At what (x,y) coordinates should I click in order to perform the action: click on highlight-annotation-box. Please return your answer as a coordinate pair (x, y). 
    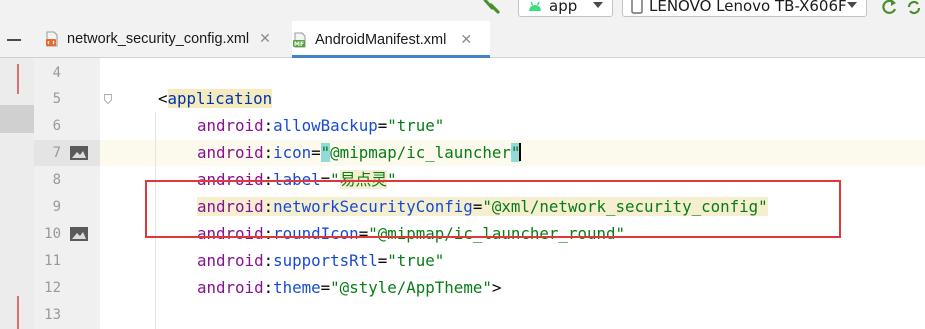
    Looking at the image, I should click on (493, 209).